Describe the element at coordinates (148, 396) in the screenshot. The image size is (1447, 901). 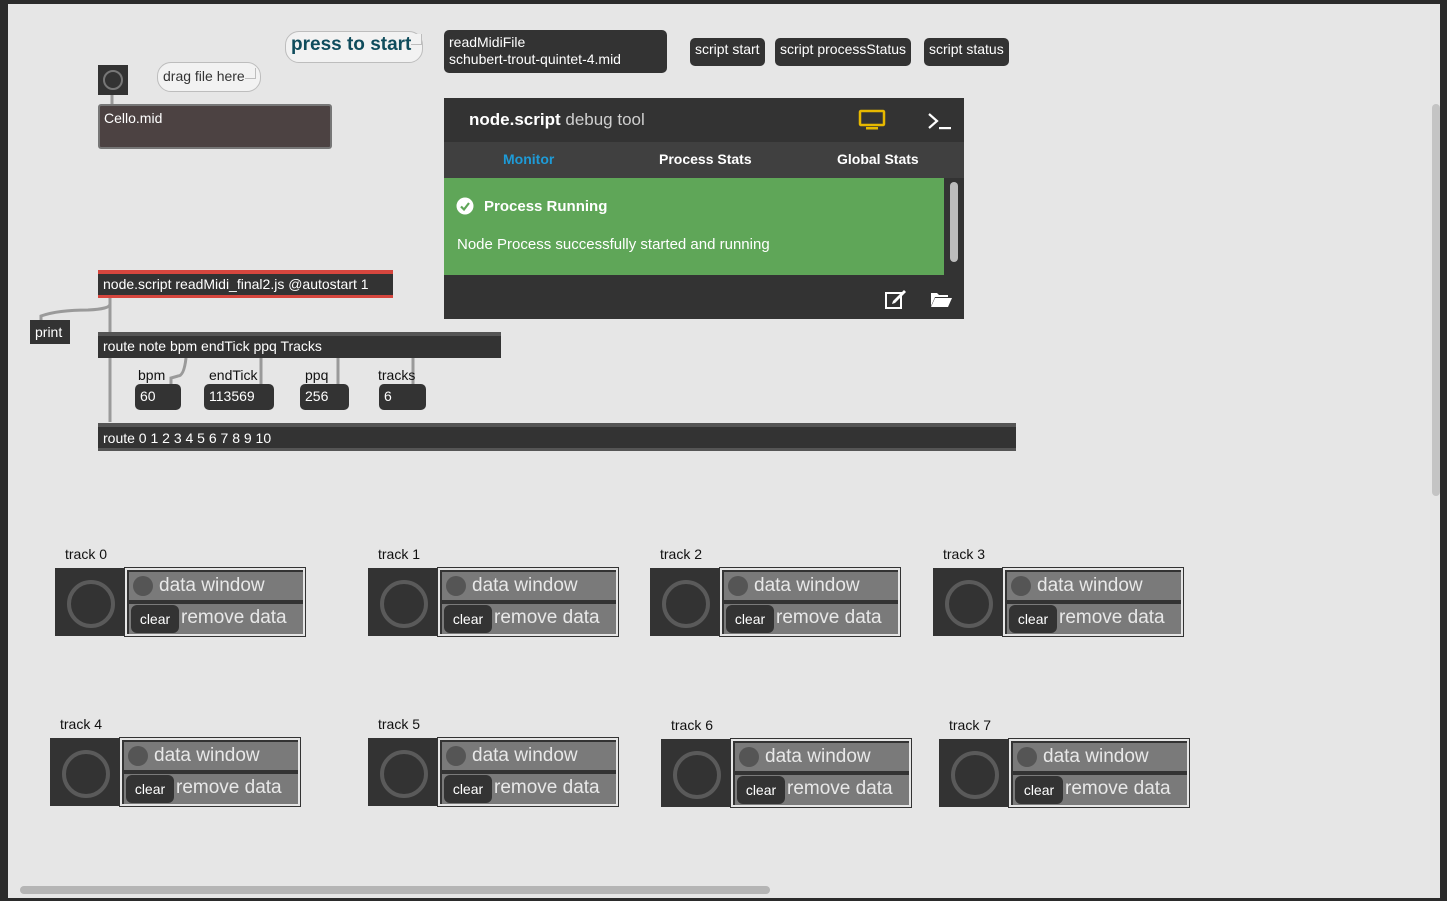
I see `bpm-value: 60` at that location.